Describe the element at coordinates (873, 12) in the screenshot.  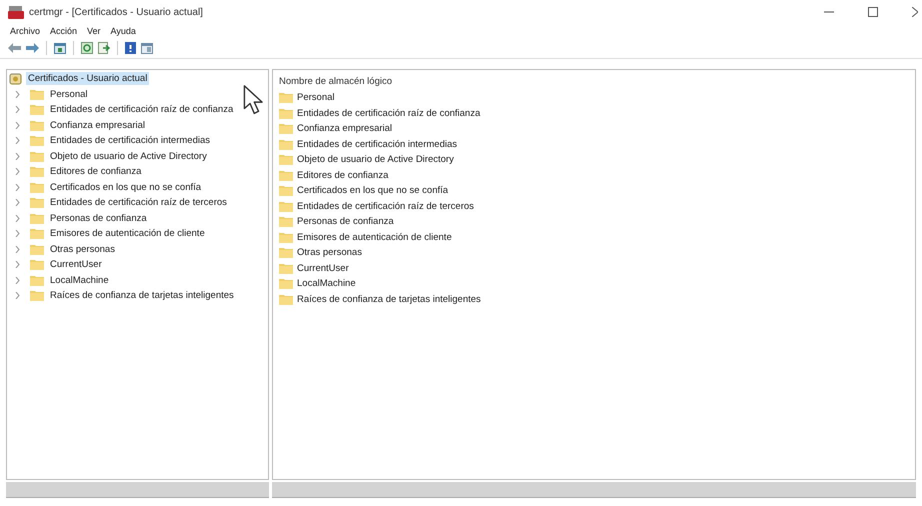
I see `maximize-icon` at that location.